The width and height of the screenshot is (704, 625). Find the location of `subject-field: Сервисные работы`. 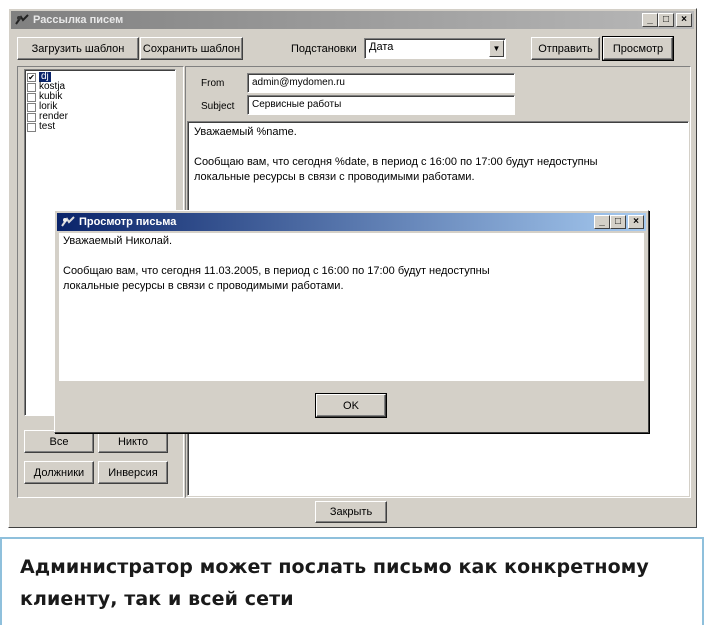

subject-field: Сервисные работы is located at coordinates (381, 105).